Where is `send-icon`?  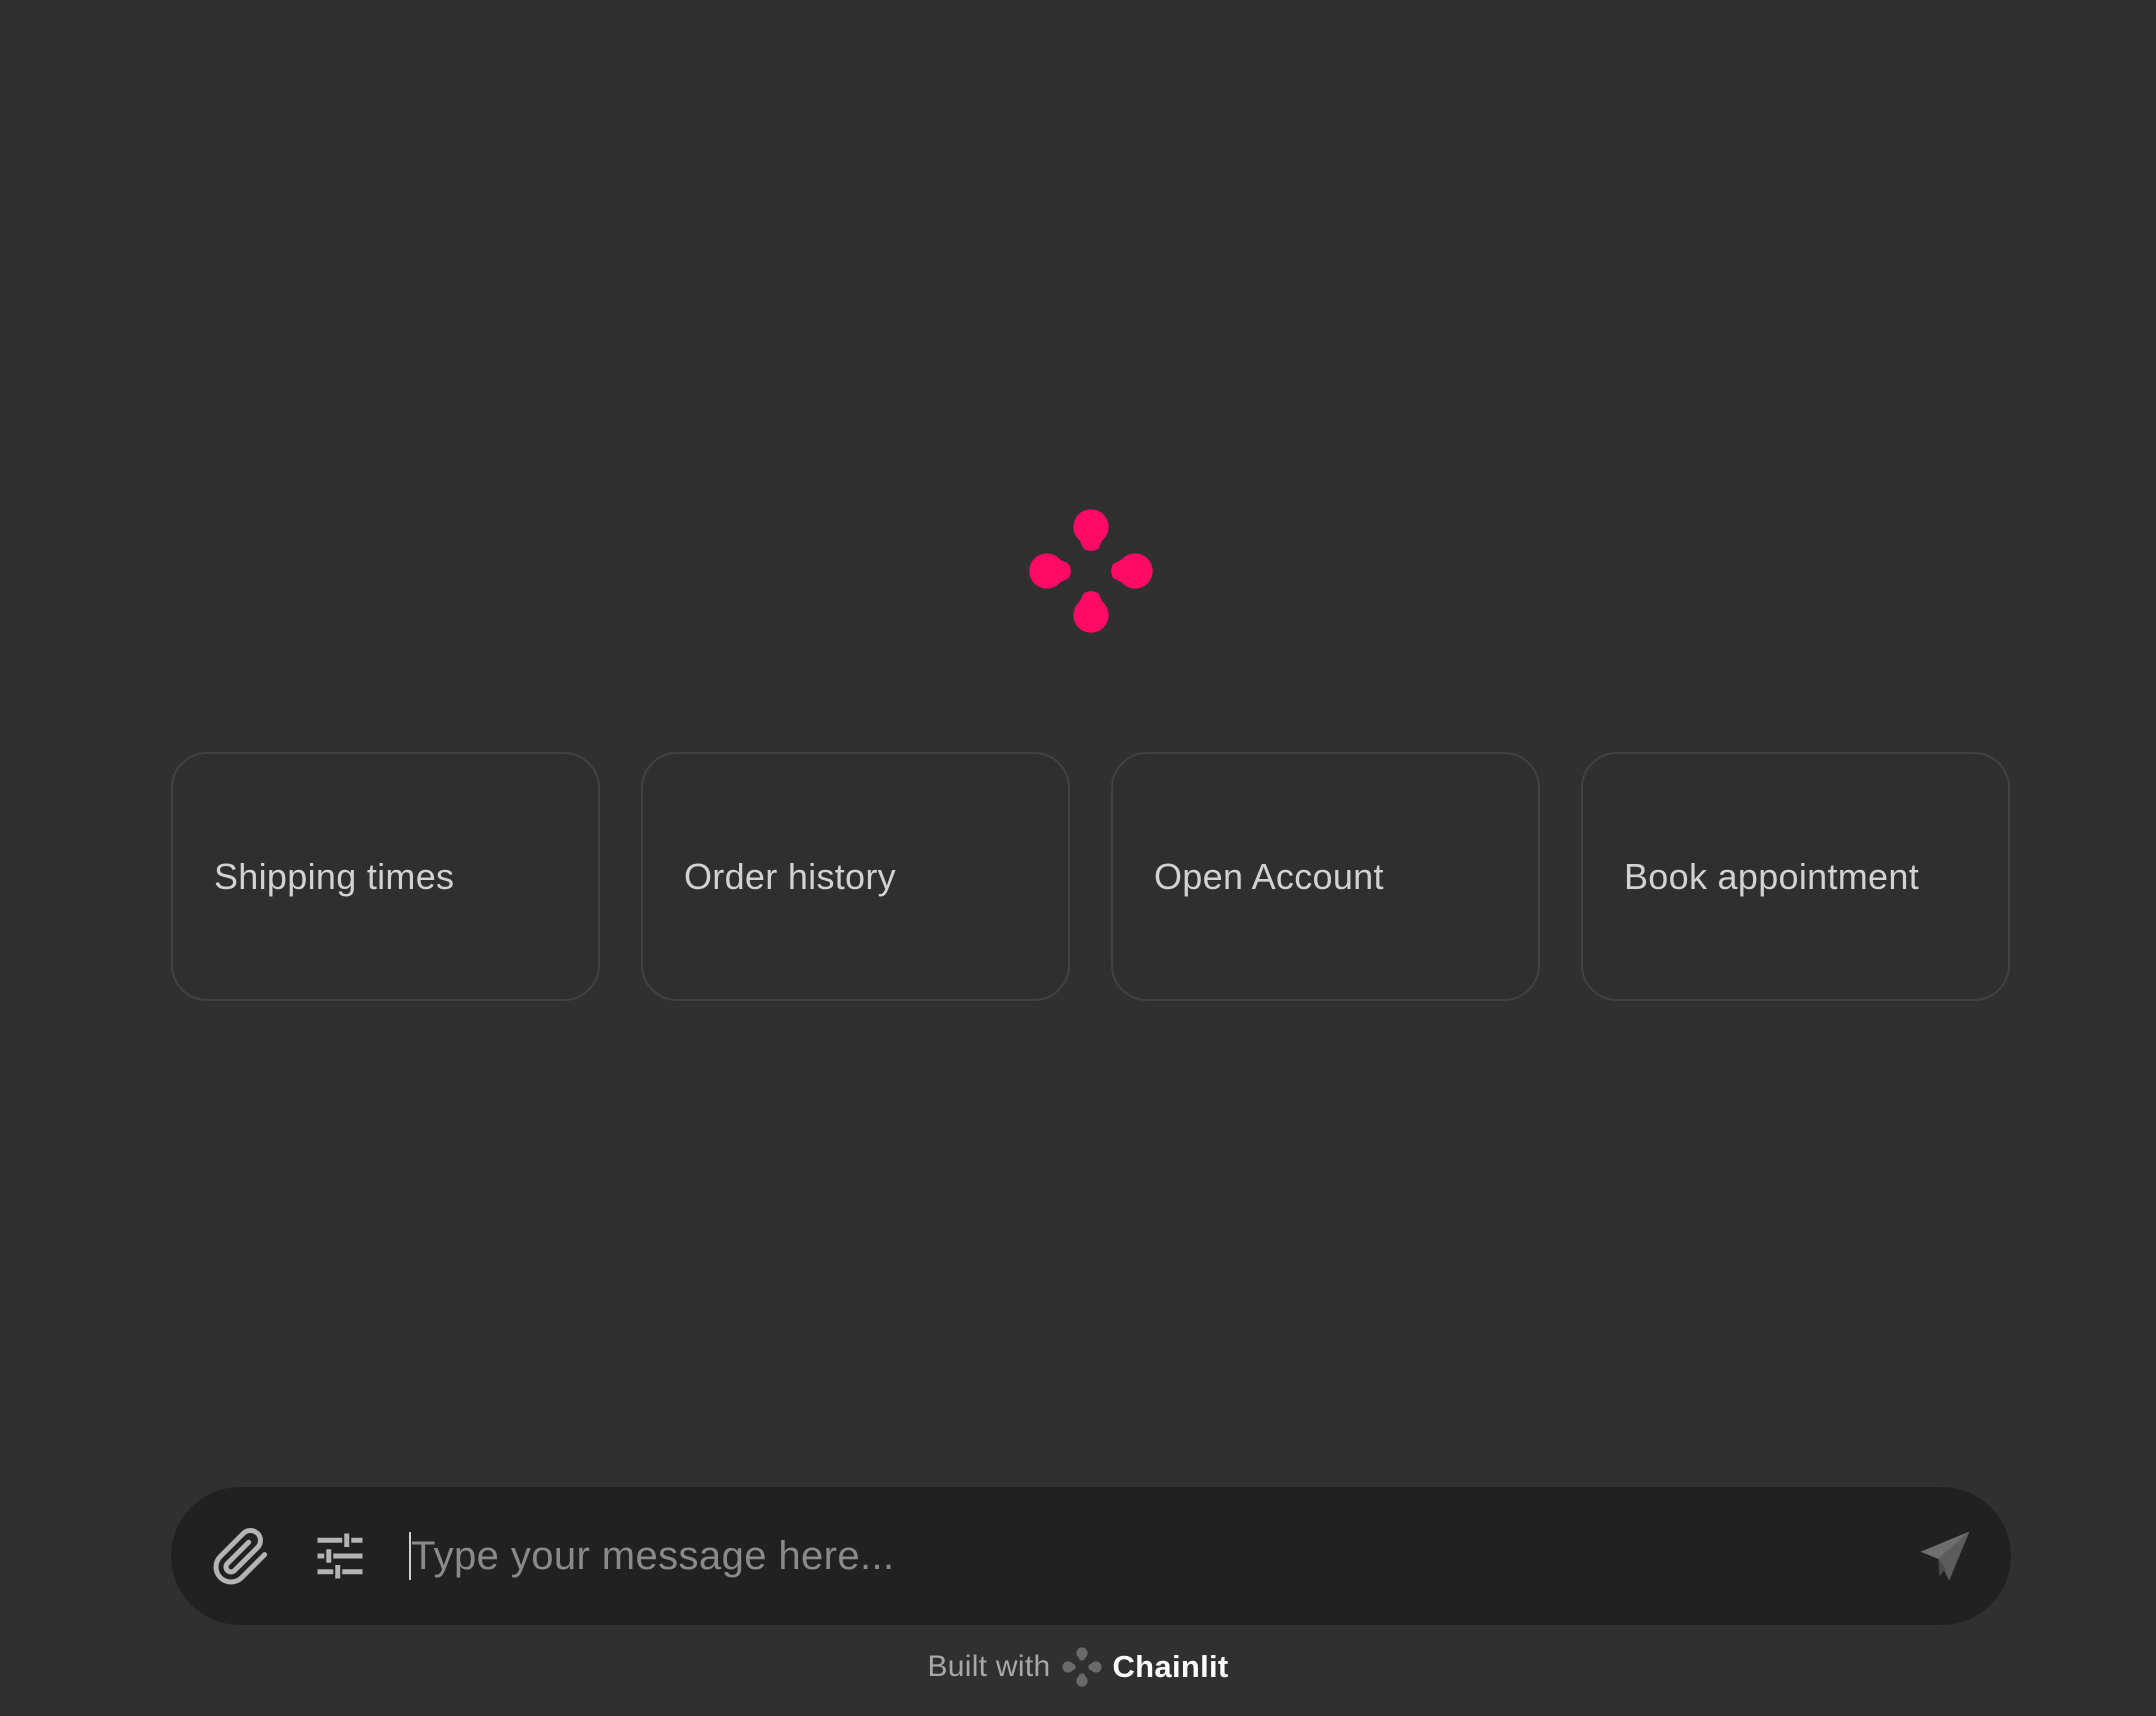
send-icon is located at coordinates (1945, 1556).